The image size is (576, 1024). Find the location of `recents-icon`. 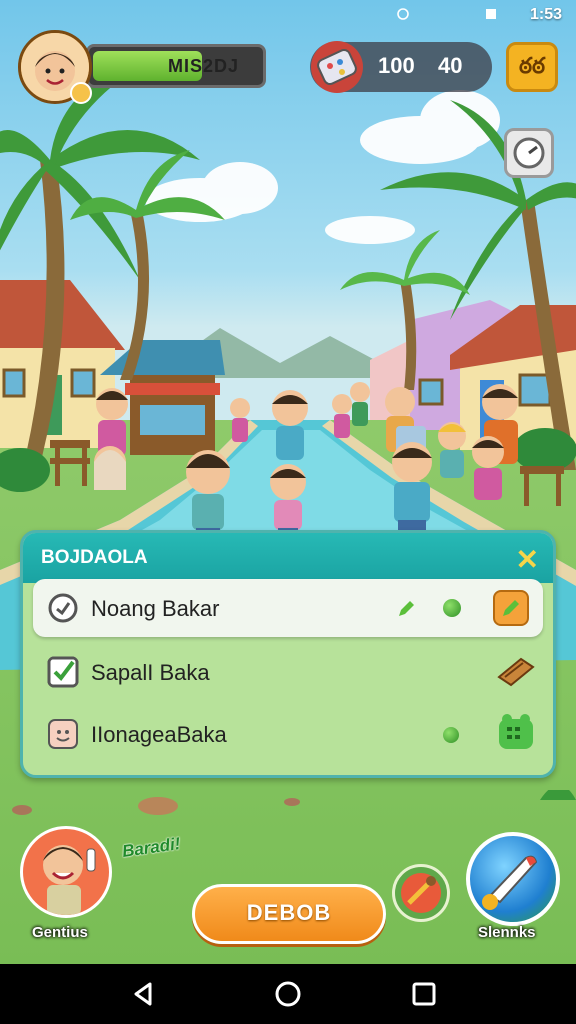

recents-icon is located at coordinates (424, 994).